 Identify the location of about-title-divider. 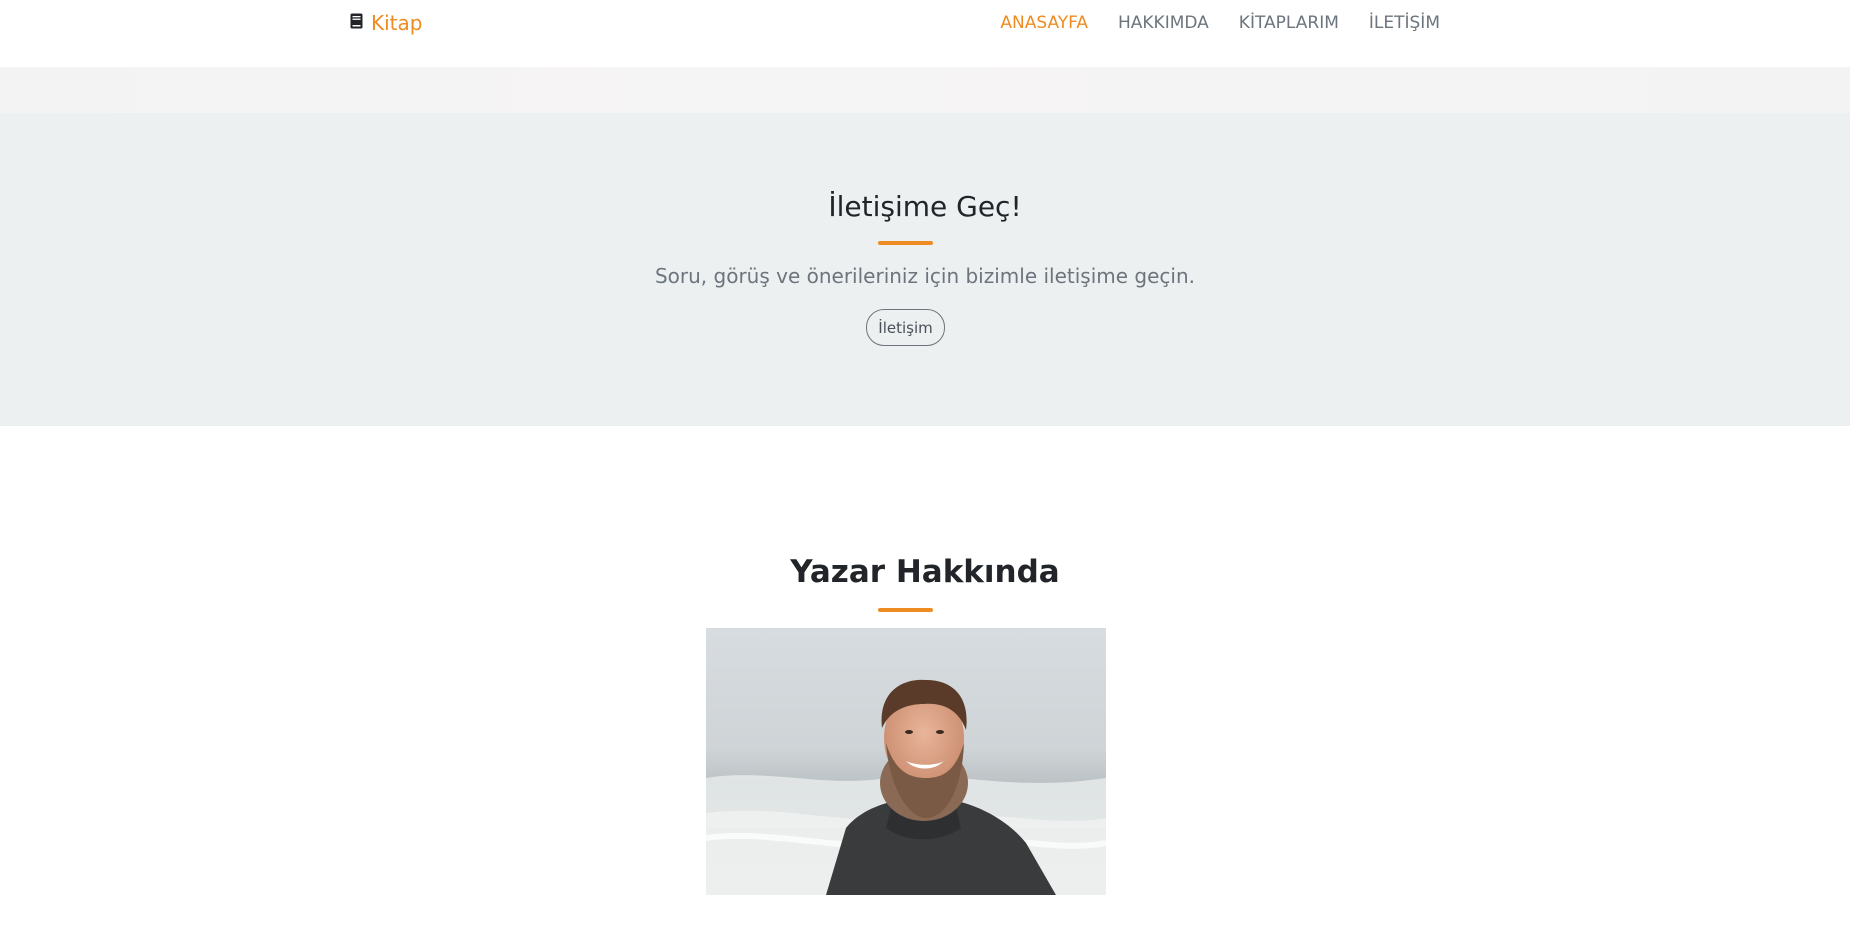
(905, 610).